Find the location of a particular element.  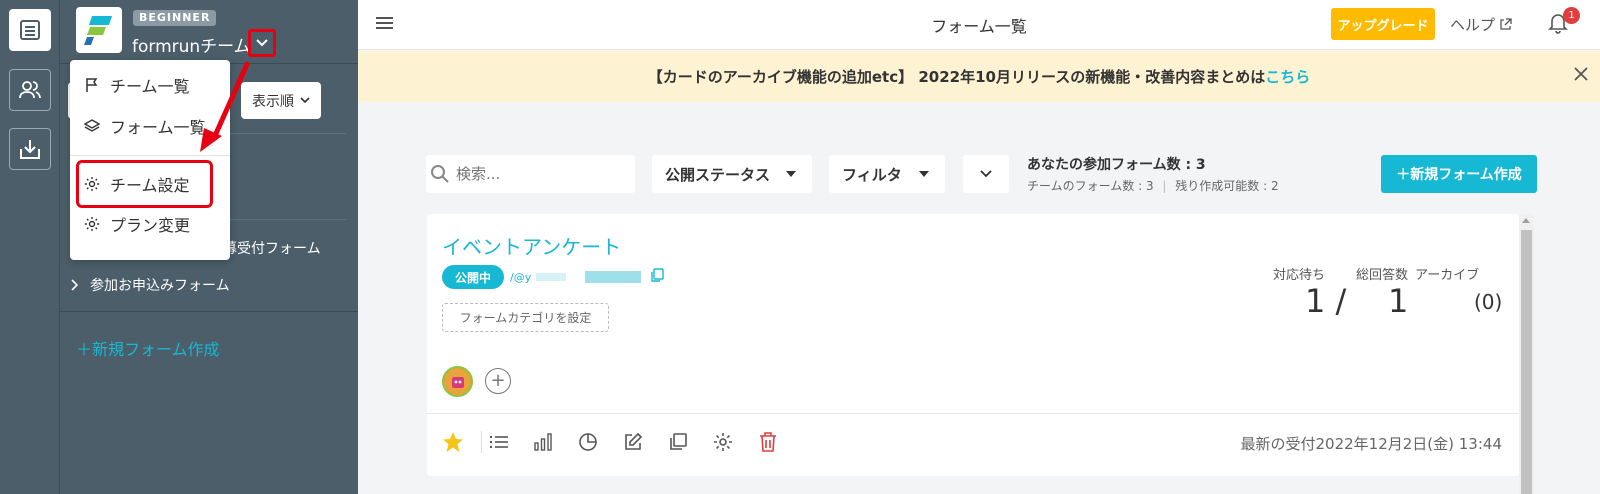

joined-forms-count: あなたの参加フォーム数 : 3 is located at coordinates (1116, 165).